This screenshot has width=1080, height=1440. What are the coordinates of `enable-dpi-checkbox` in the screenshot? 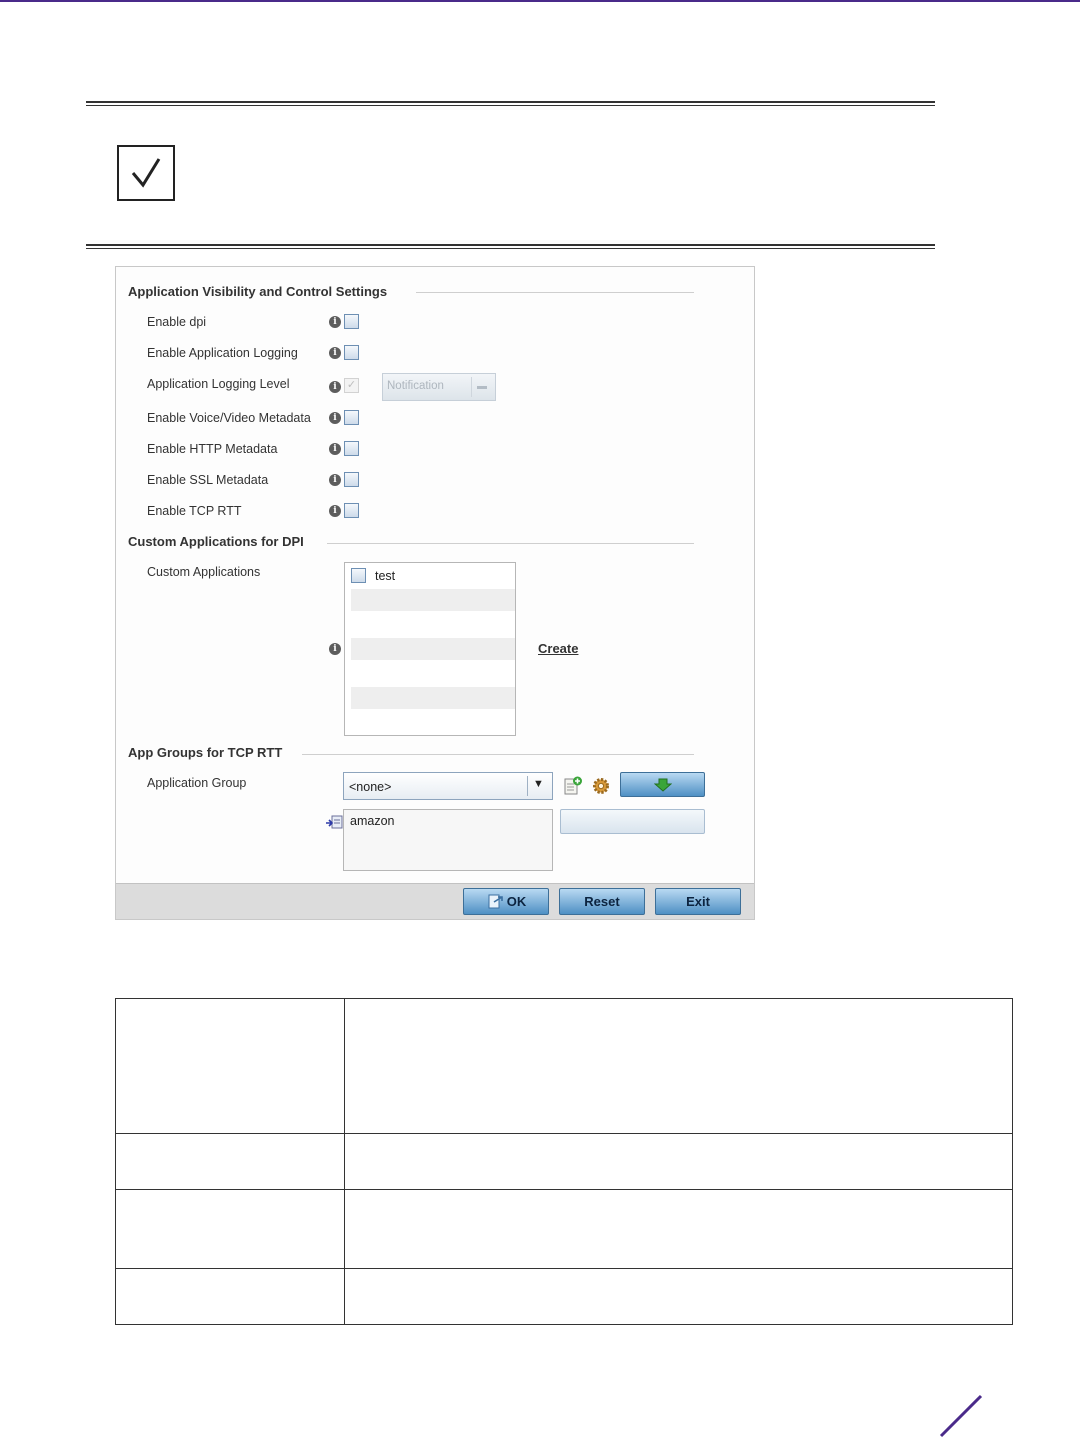 It's located at (351, 321).